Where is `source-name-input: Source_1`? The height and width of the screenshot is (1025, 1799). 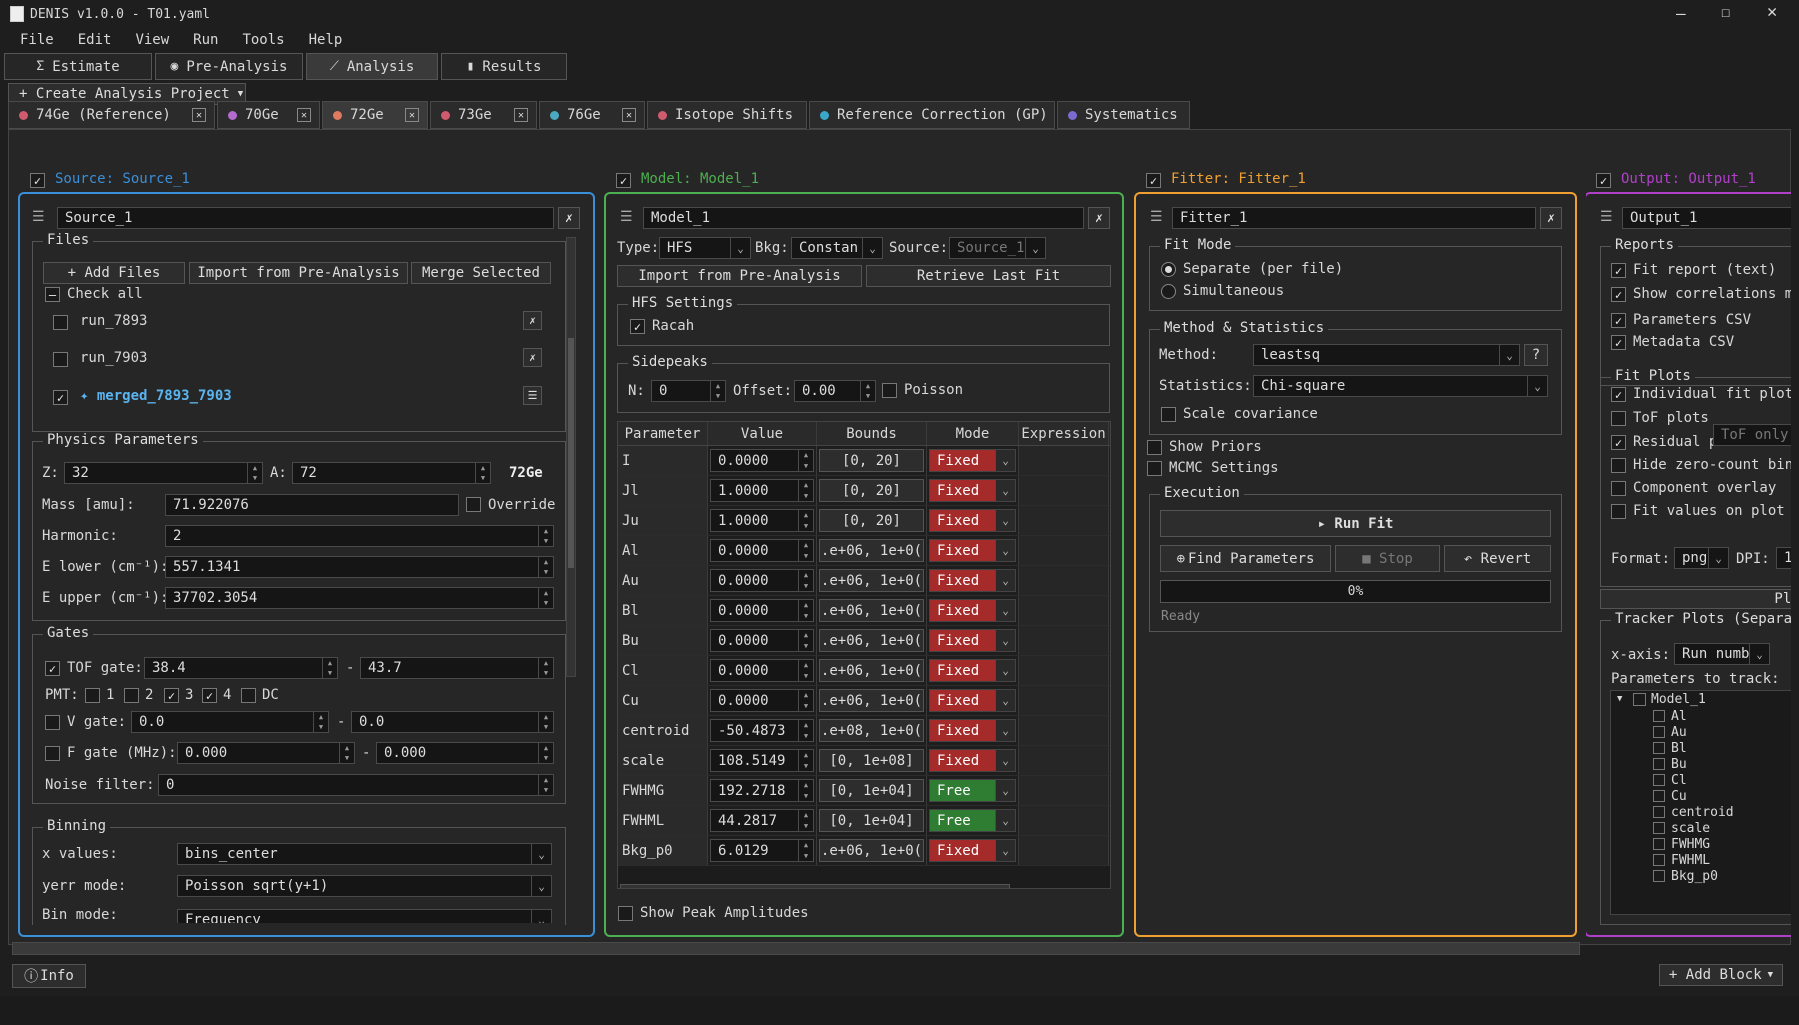
source-name-input: Source_1 is located at coordinates (305, 218).